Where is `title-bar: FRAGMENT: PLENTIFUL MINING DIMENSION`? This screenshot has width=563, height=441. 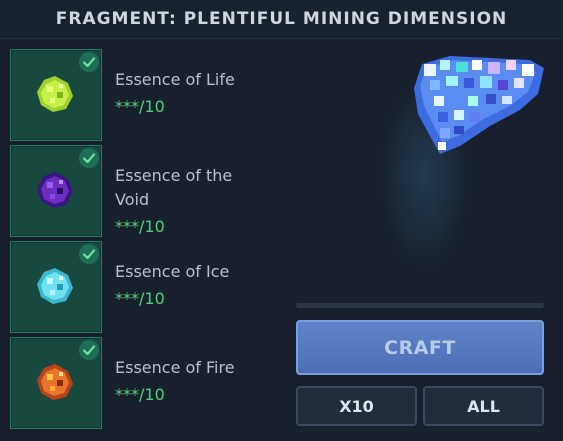 title-bar: FRAGMENT: PLENTIFUL MINING DIMENSION is located at coordinates (281, 19).